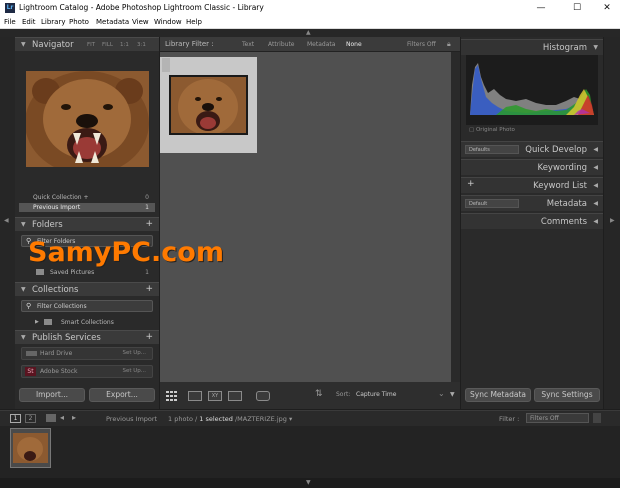 This screenshot has width=620, height=488. Describe the element at coordinates (15, 418) in the screenshot. I see `primary-monitor-button: 1` at that location.